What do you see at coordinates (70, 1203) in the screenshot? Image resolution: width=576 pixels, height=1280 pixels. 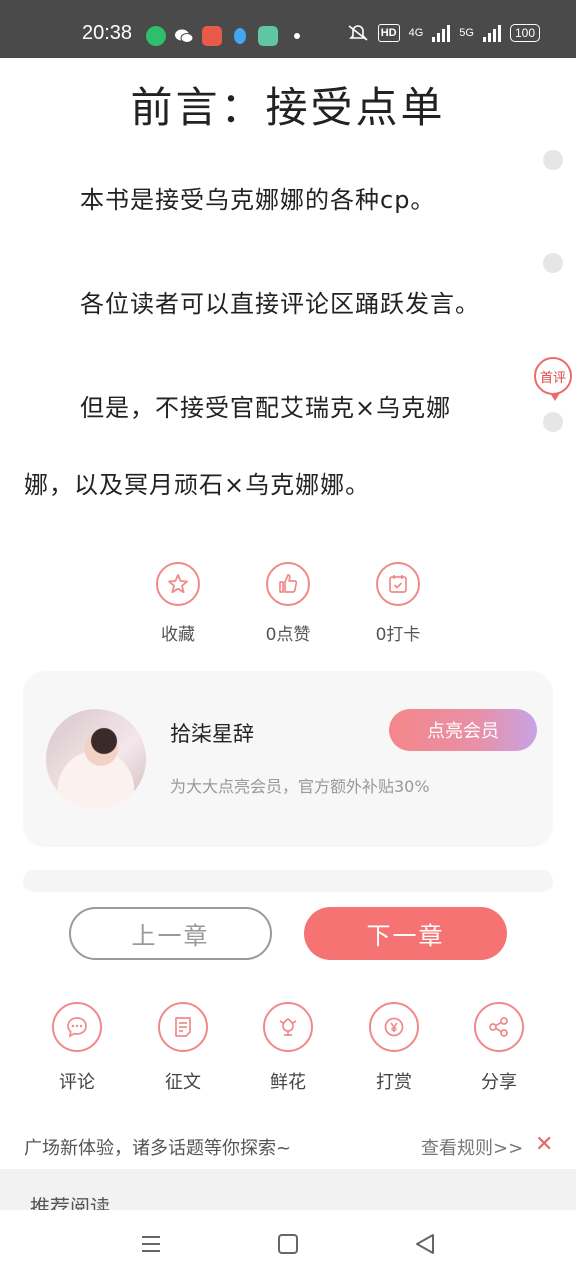 I see `recommended-reading-heading: 推荐阅读` at bounding box center [70, 1203].